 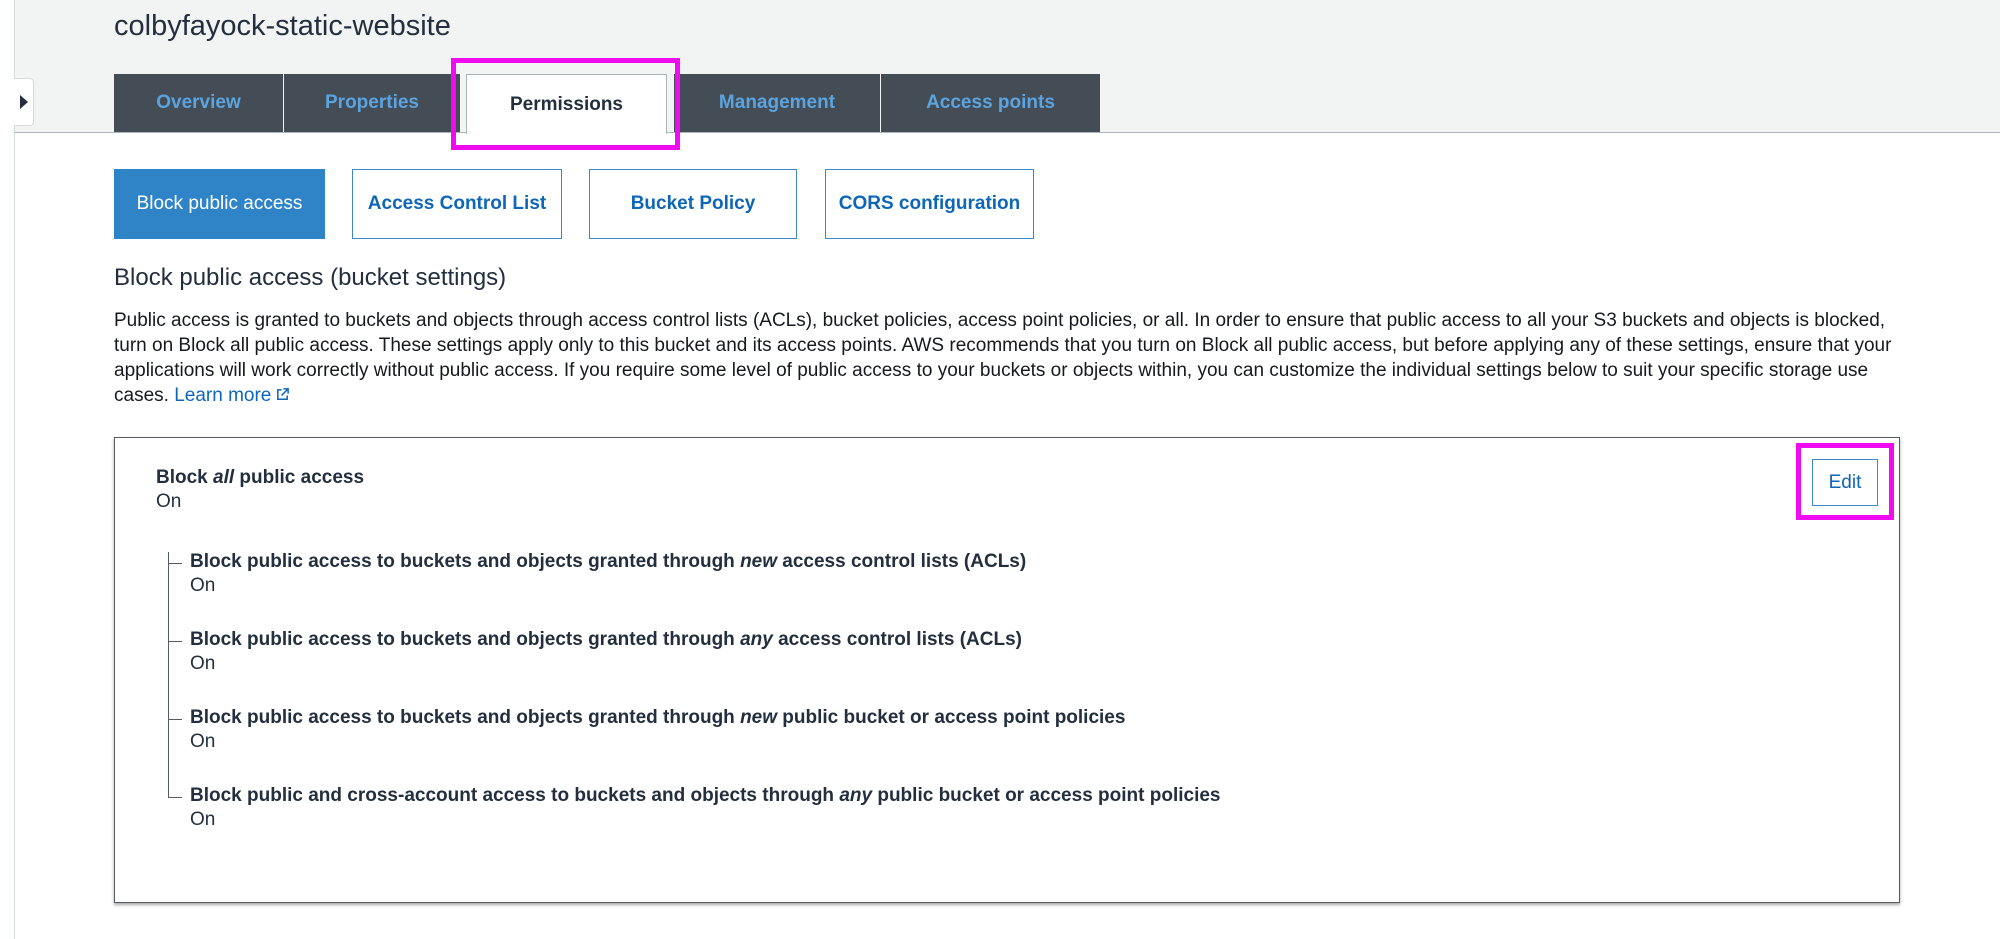 I want to click on sidebar-border, so click(x=14, y=469).